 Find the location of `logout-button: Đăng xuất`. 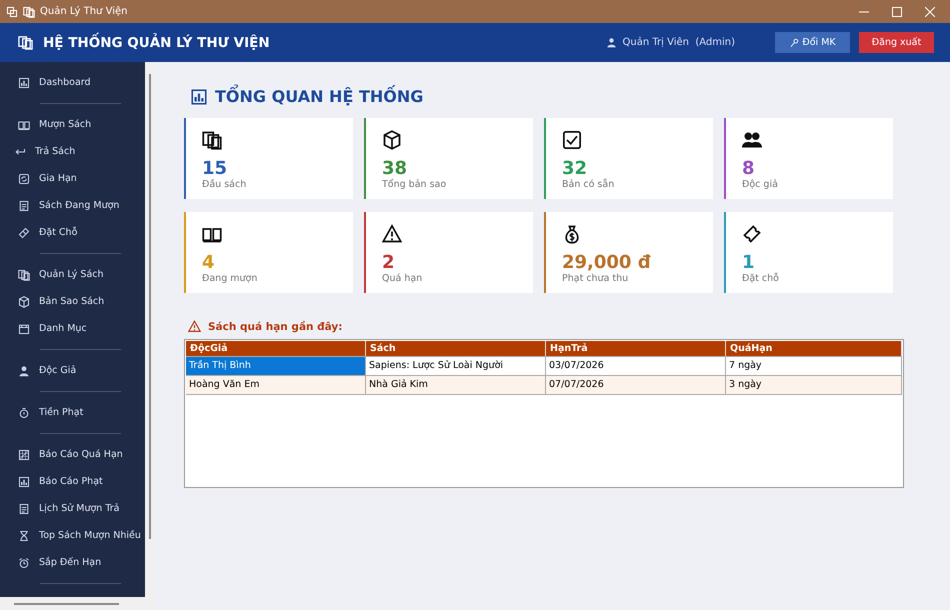

logout-button: Đăng xuất is located at coordinates (896, 42).